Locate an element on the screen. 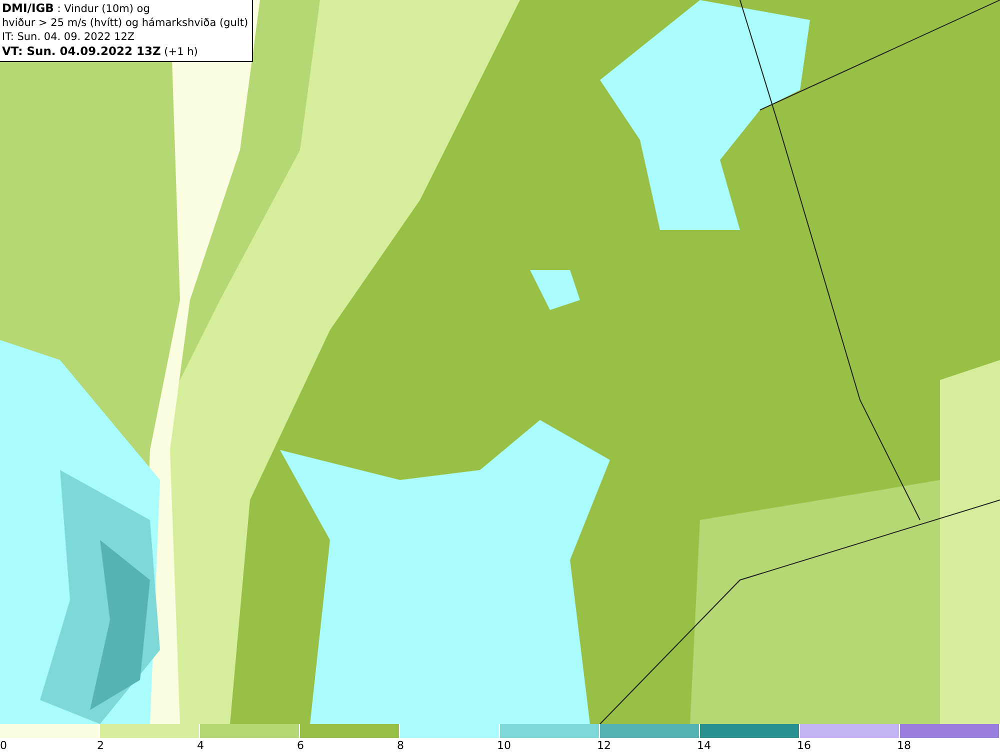 The height and width of the screenshot is (753, 1000). legend-label: 10 is located at coordinates (504, 745).